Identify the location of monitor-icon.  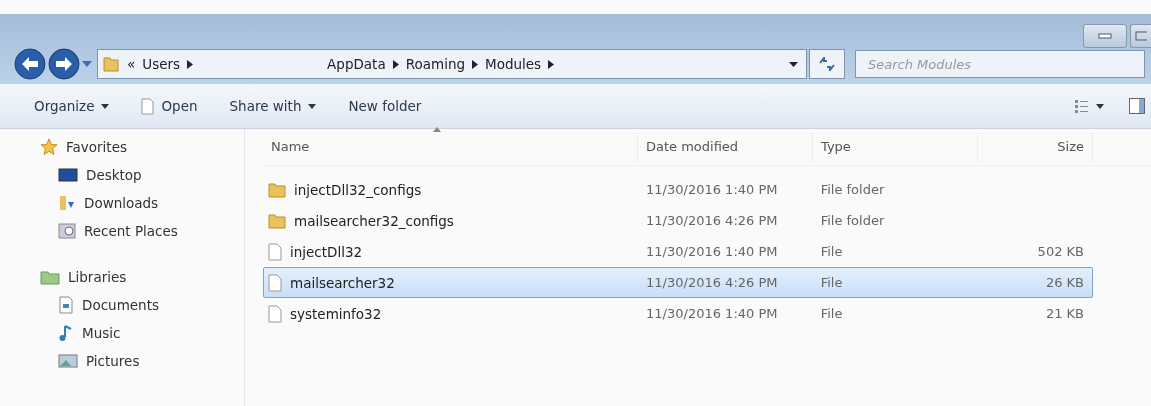
(68, 175).